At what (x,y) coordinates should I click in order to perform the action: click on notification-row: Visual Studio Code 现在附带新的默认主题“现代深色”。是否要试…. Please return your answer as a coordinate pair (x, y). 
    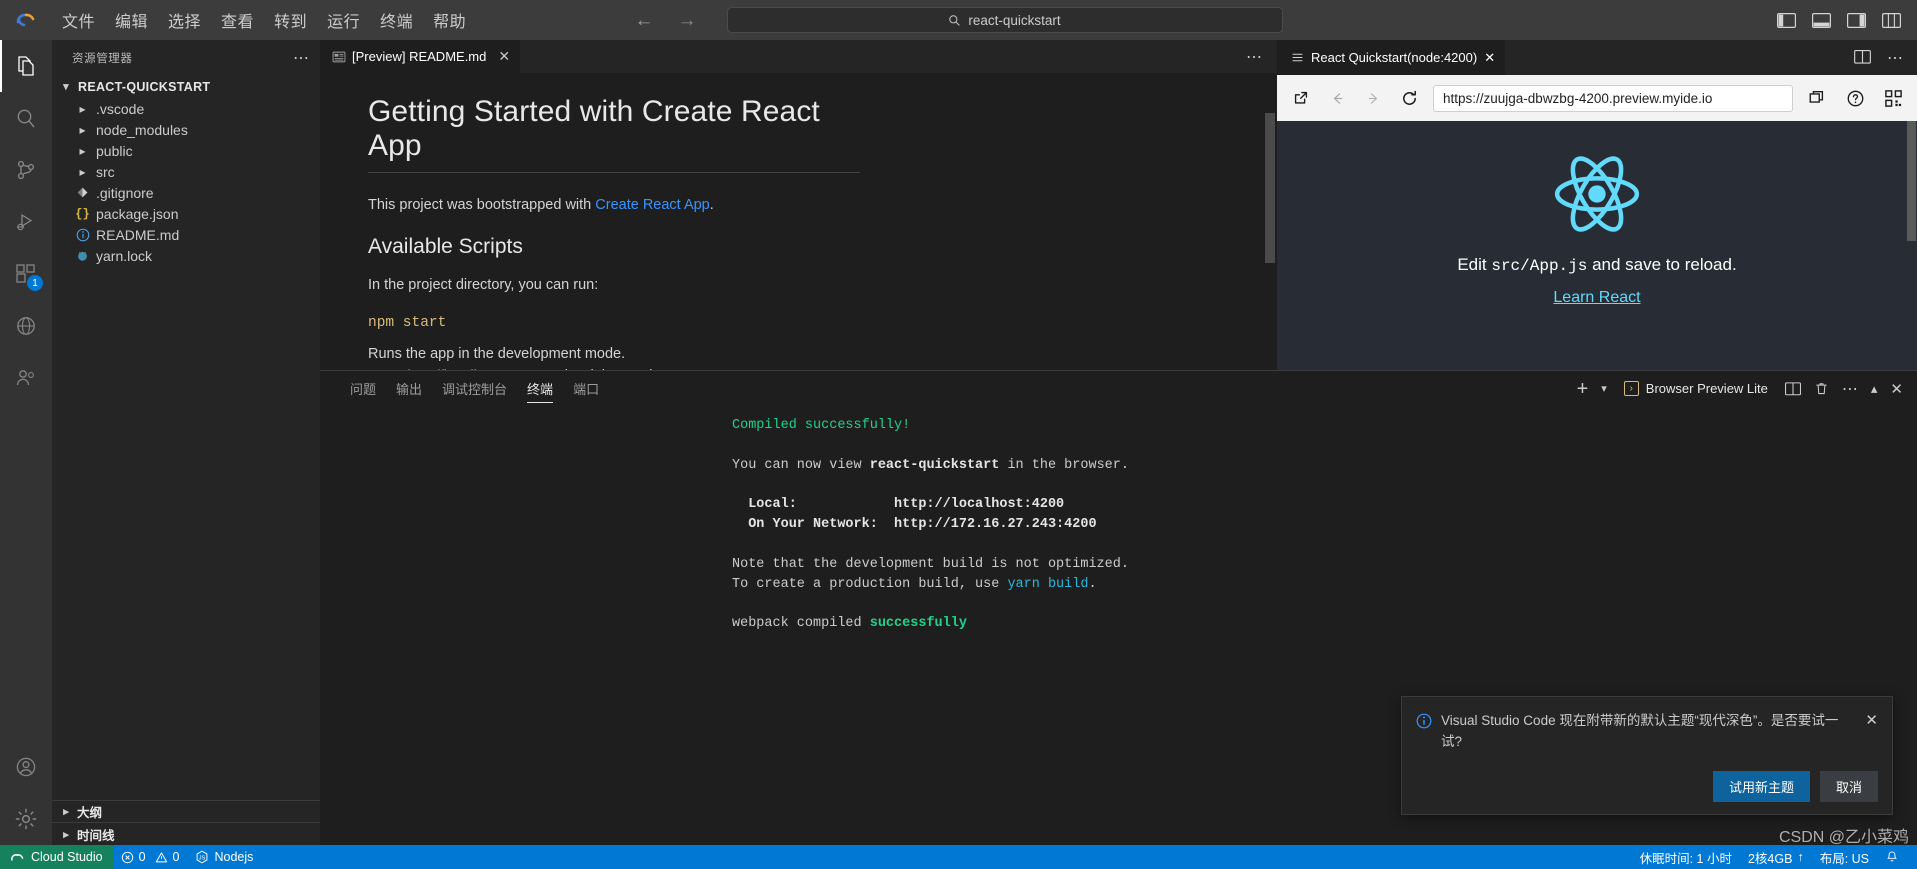
    Looking at the image, I should click on (1647, 732).